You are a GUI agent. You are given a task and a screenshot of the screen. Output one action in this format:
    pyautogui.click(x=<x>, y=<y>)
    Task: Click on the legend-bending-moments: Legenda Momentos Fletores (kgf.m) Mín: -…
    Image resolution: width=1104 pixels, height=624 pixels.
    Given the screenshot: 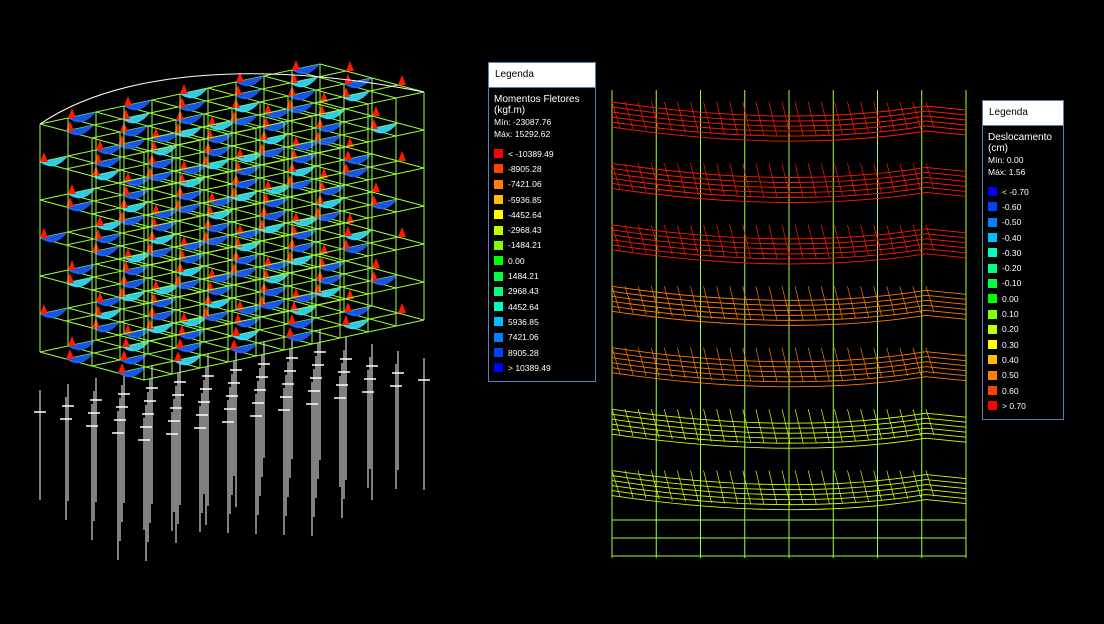 What is the action you would take?
    pyautogui.click(x=542, y=222)
    